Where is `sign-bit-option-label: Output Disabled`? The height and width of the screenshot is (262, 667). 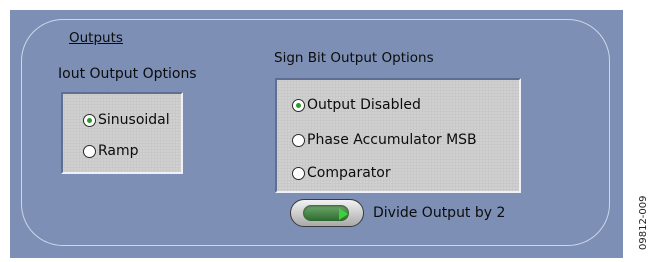
sign-bit-option-label: Output Disabled is located at coordinates (364, 105).